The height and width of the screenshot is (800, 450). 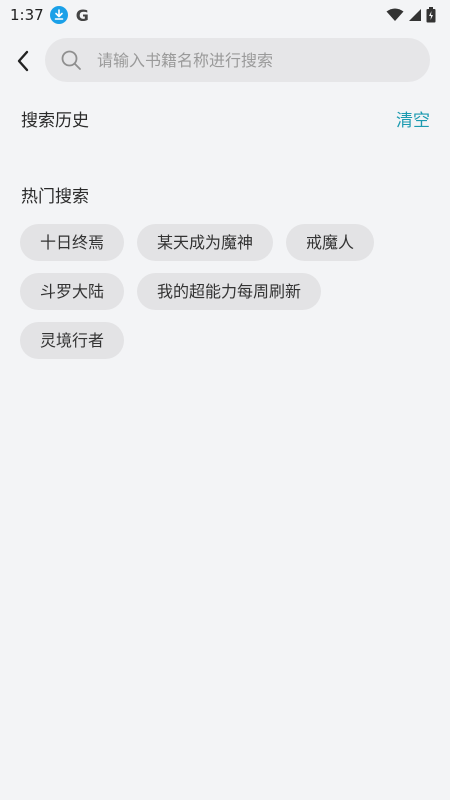 I want to click on signal-icon, so click(x=415, y=15).